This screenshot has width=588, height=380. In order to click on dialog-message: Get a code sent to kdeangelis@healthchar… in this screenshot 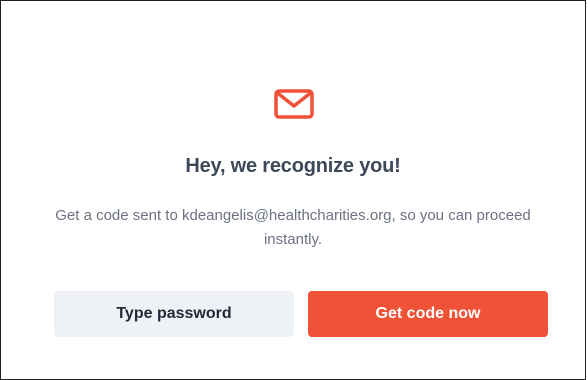, I will do `click(293, 227)`.